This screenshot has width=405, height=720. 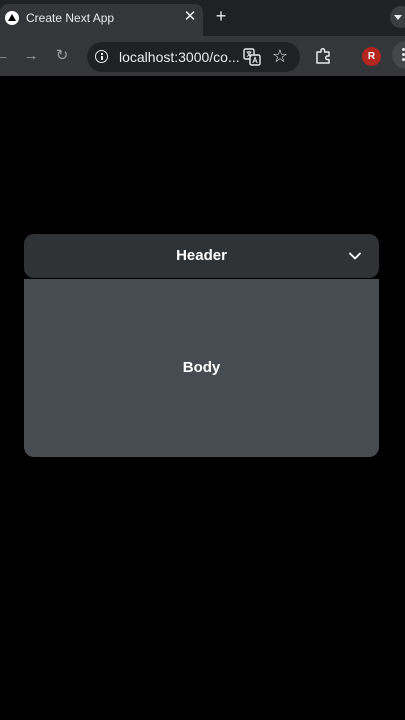 What do you see at coordinates (397, 17) in the screenshot?
I see `tab-search-button` at bounding box center [397, 17].